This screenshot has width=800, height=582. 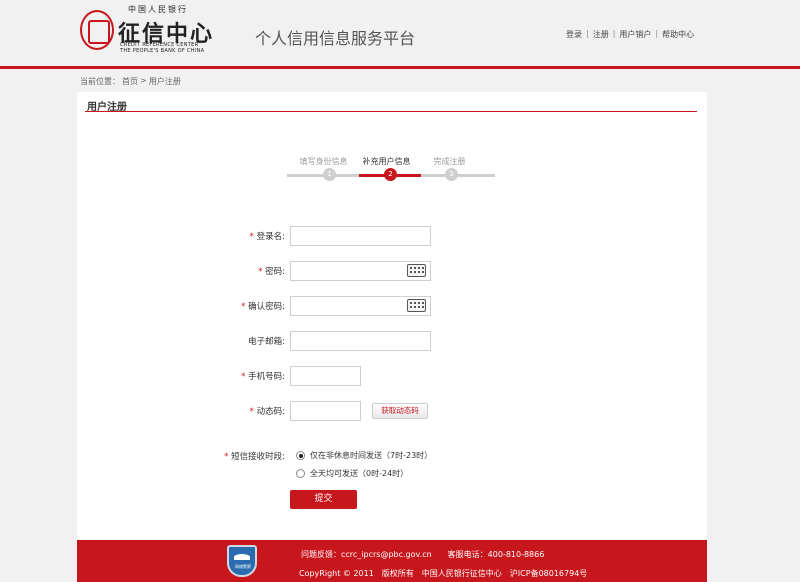 I want to click on password-label-text: 密码:, so click(x=275, y=272).